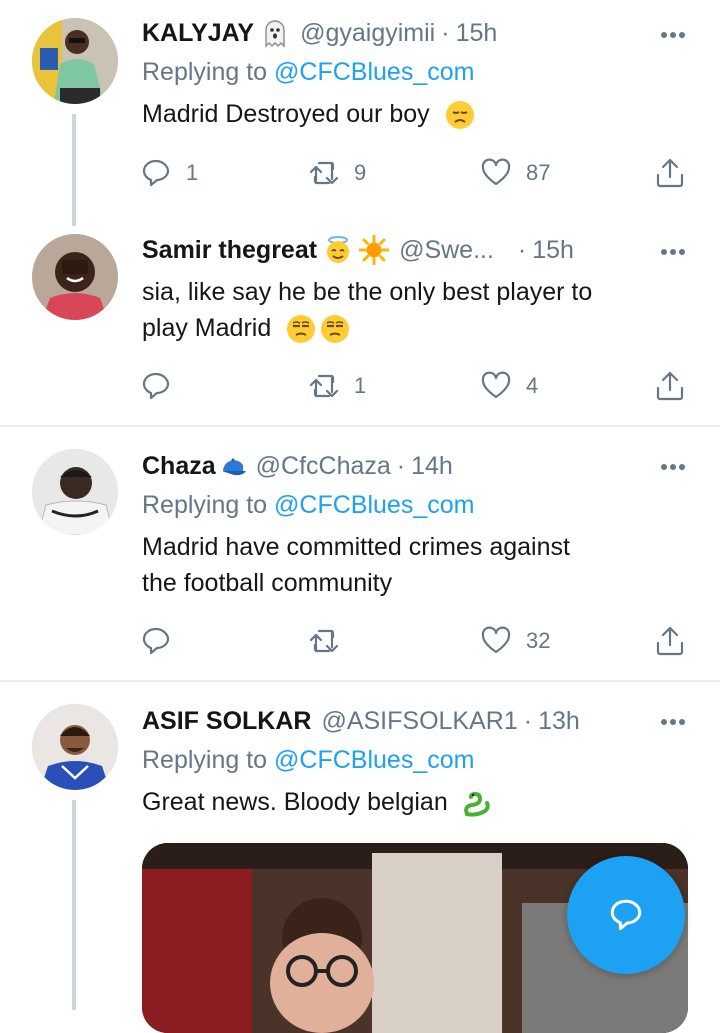  I want to click on display-name: KALYJAY, so click(198, 33).